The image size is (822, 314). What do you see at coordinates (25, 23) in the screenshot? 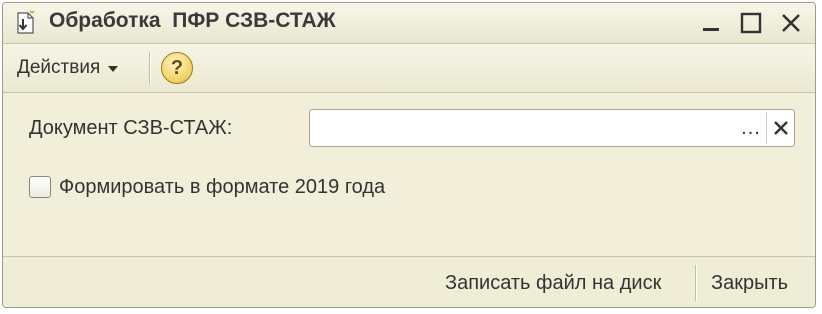
I see `document-arrow-icon` at bounding box center [25, 23].